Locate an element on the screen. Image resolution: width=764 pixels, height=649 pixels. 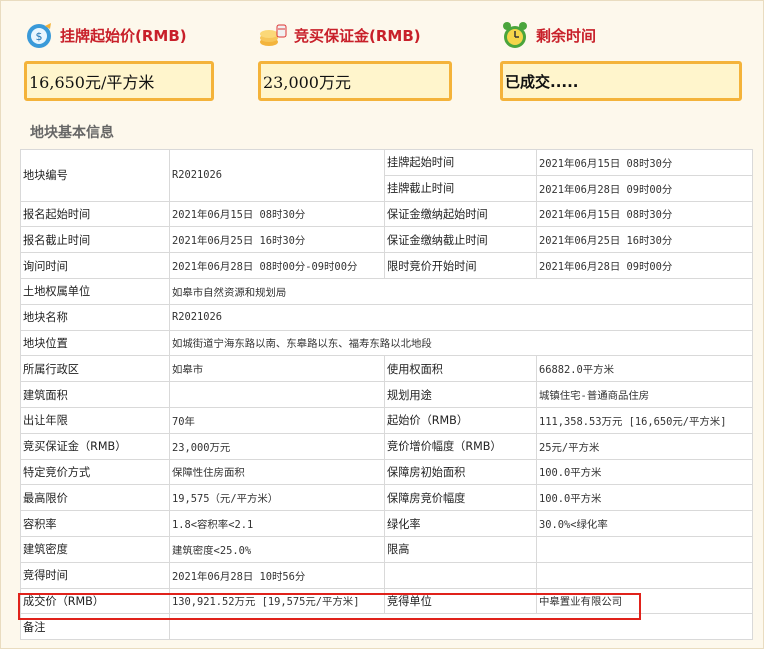
table-key: 特定竞价方式 is located at coordinates (95, 472).